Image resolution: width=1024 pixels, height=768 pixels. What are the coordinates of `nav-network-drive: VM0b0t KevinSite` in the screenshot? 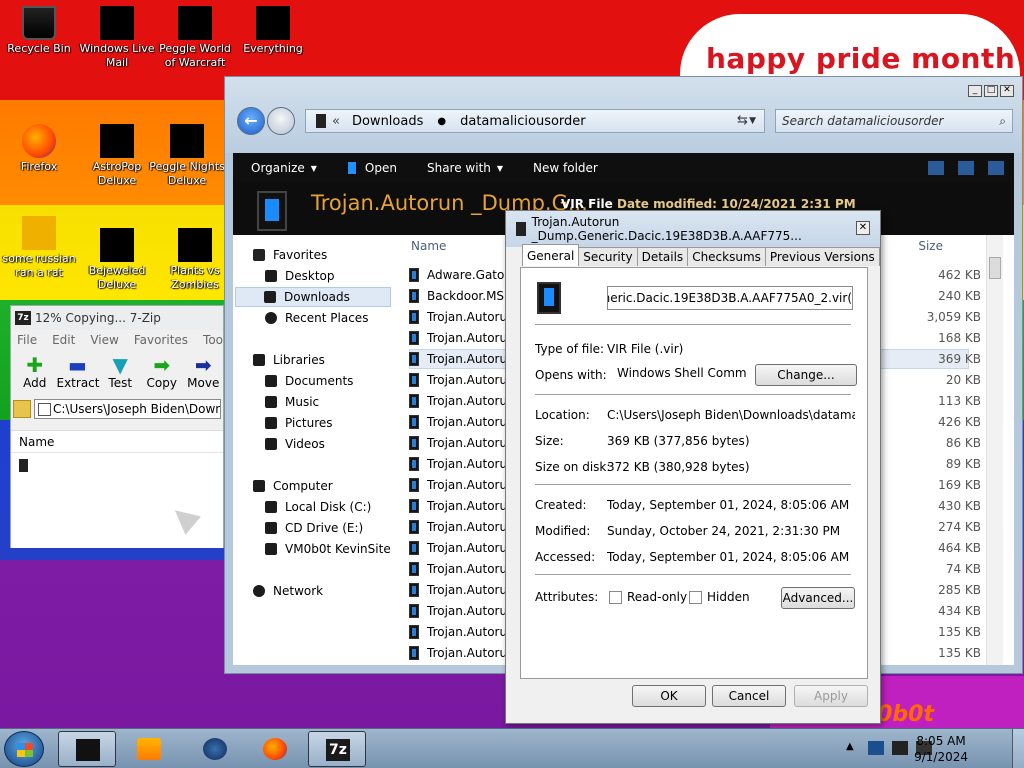 It's located at (328, 549).